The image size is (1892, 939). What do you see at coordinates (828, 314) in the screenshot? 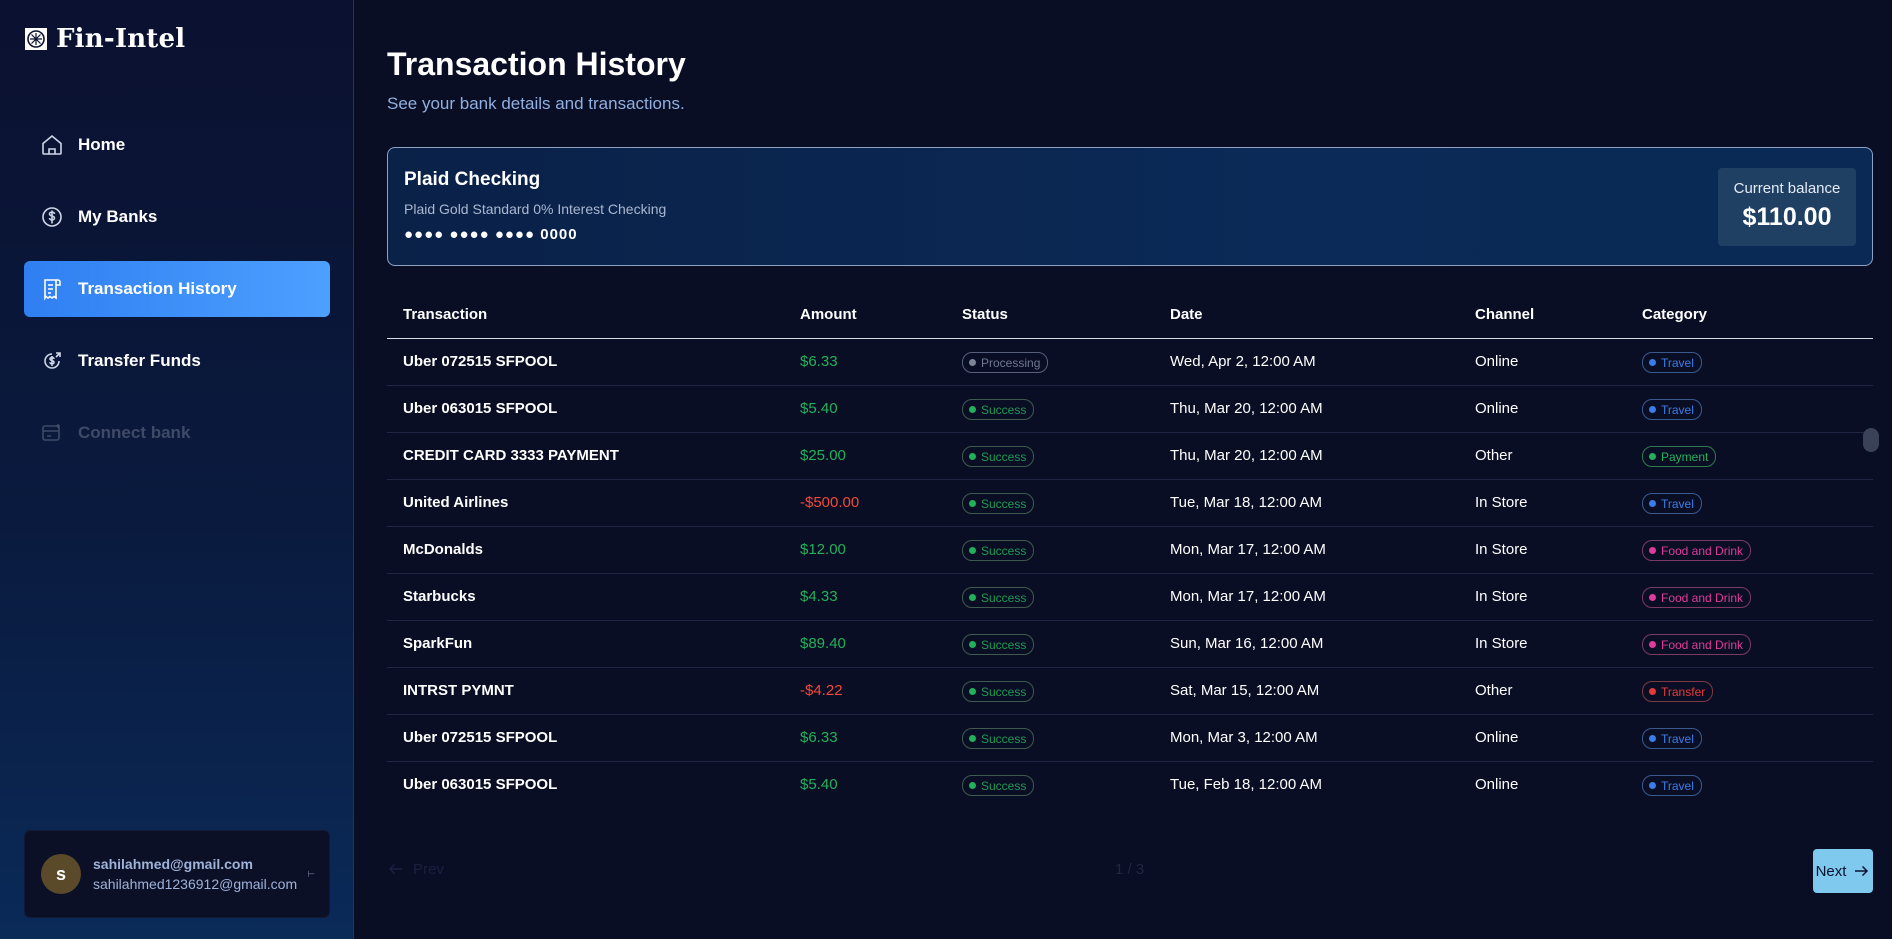
I see `column-header-amount: Amount` at bounding box center [828, 314].